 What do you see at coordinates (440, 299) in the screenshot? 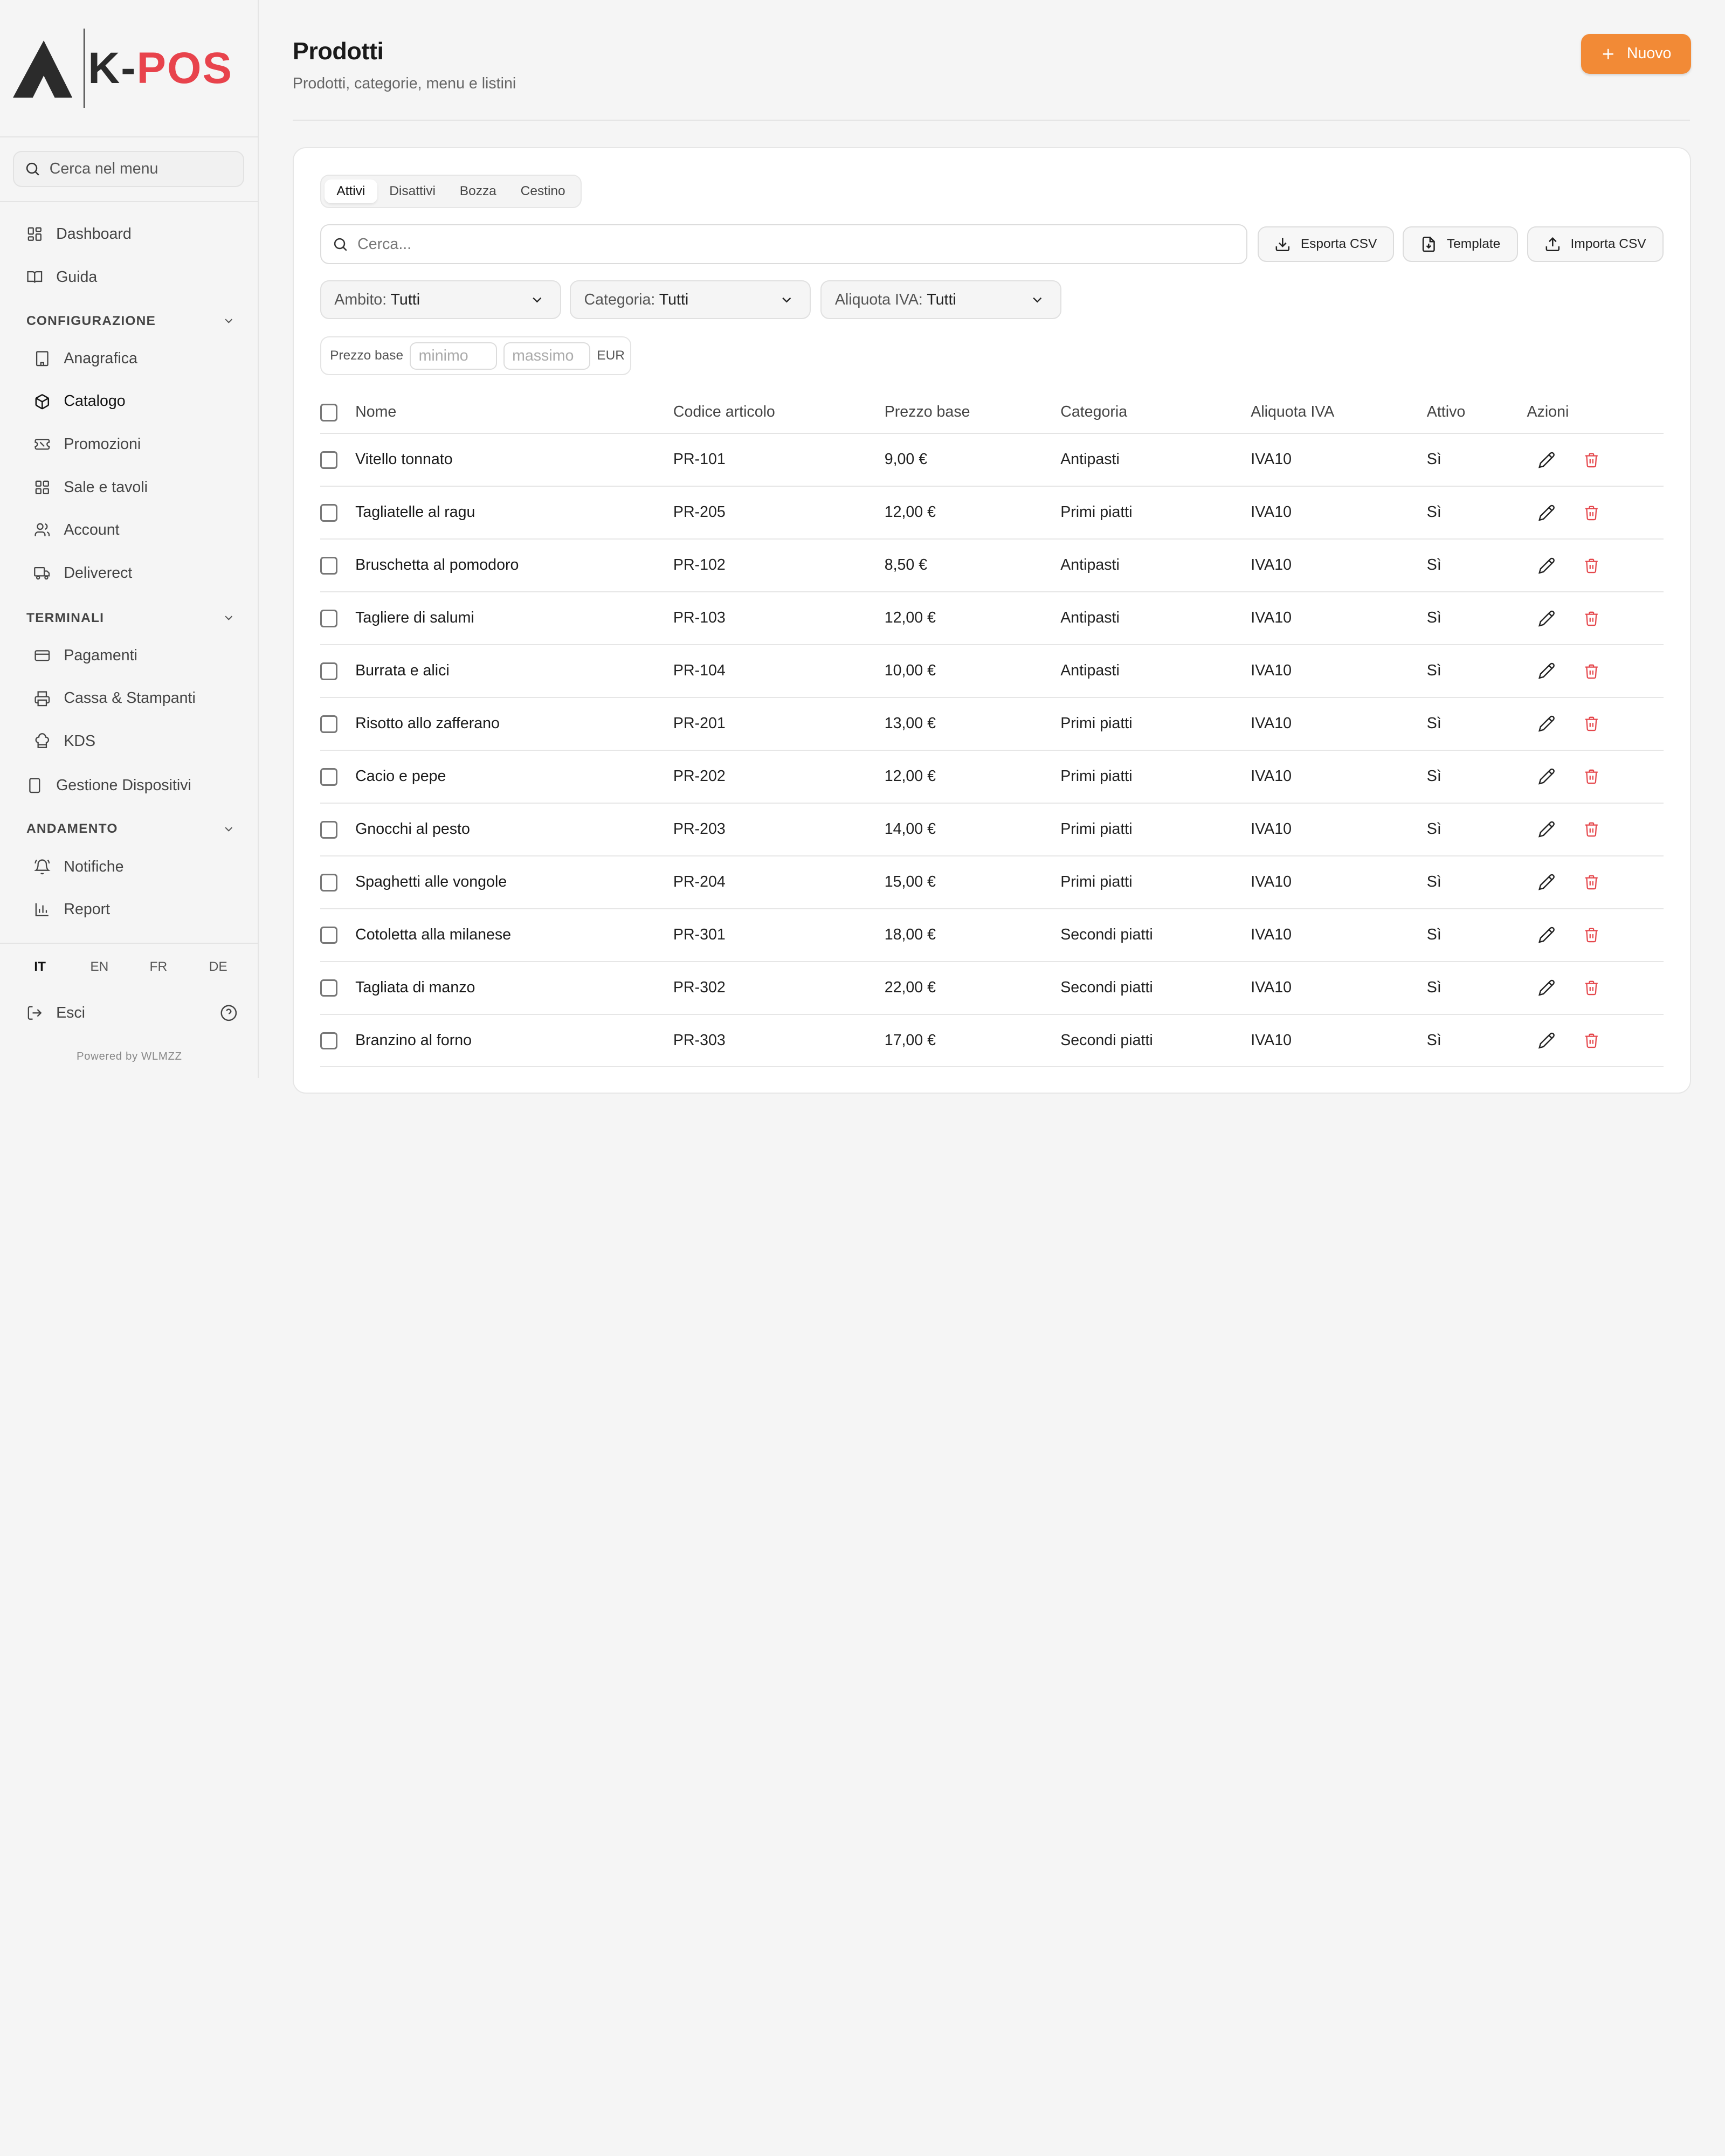
I see `filter-ambito: Ambito: Tutti` at bounding box center [440, 299].